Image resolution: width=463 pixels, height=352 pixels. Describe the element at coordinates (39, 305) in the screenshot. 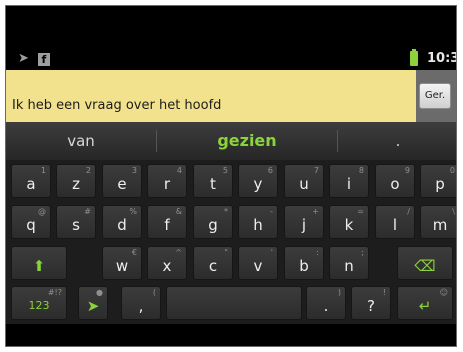

I see `key-label: 123` at that location.